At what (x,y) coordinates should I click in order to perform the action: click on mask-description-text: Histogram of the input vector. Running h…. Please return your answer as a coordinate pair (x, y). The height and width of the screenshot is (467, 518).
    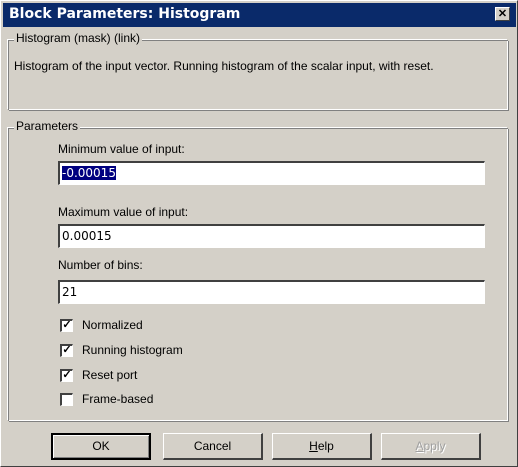
    Looking at the image, I should click on (224, 66).